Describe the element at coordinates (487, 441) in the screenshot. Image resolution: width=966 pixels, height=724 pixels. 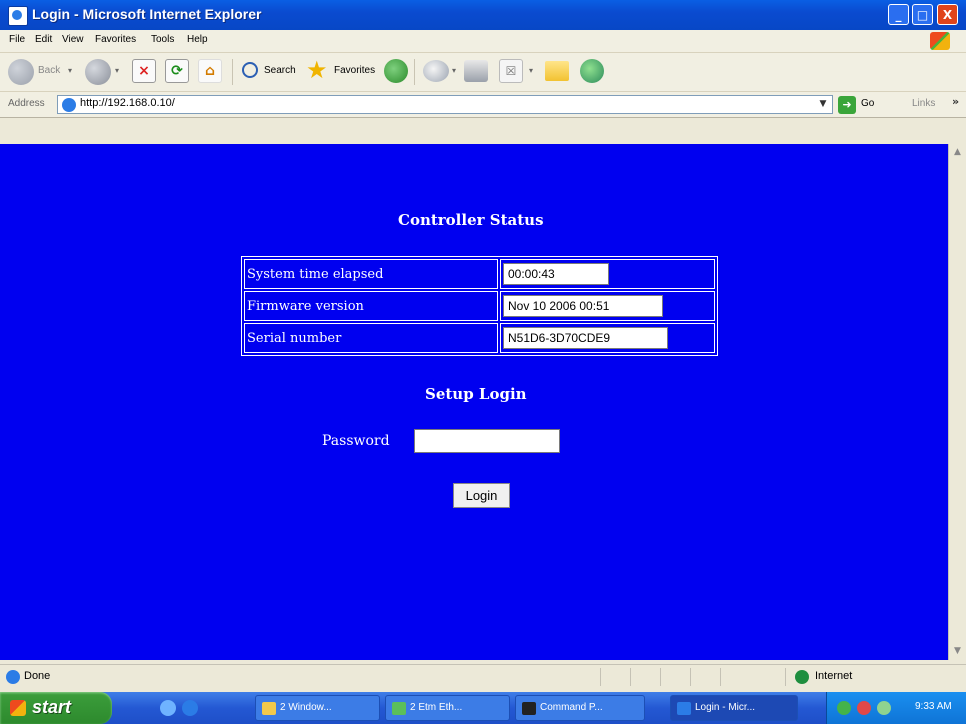
I see `password-input` at that location.